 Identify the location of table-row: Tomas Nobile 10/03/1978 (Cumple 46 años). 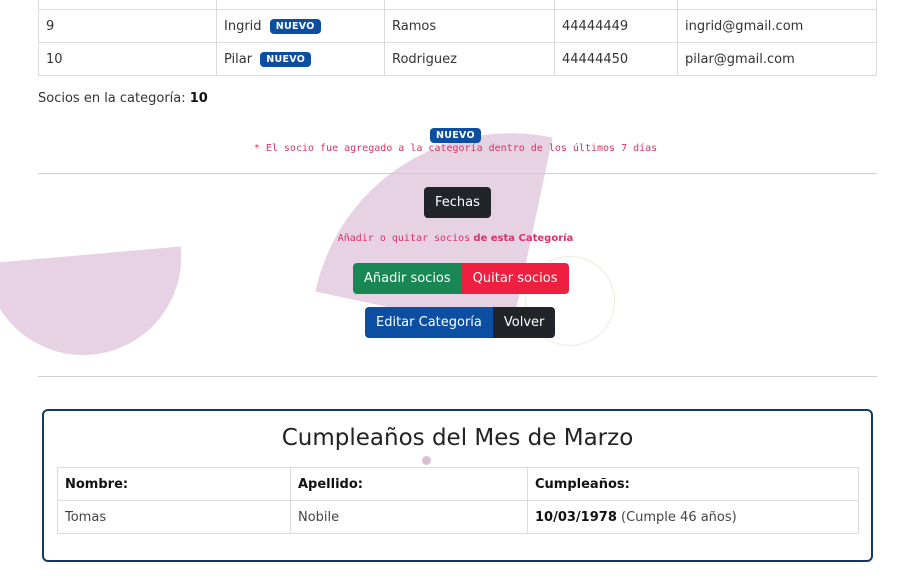
(458, 517).